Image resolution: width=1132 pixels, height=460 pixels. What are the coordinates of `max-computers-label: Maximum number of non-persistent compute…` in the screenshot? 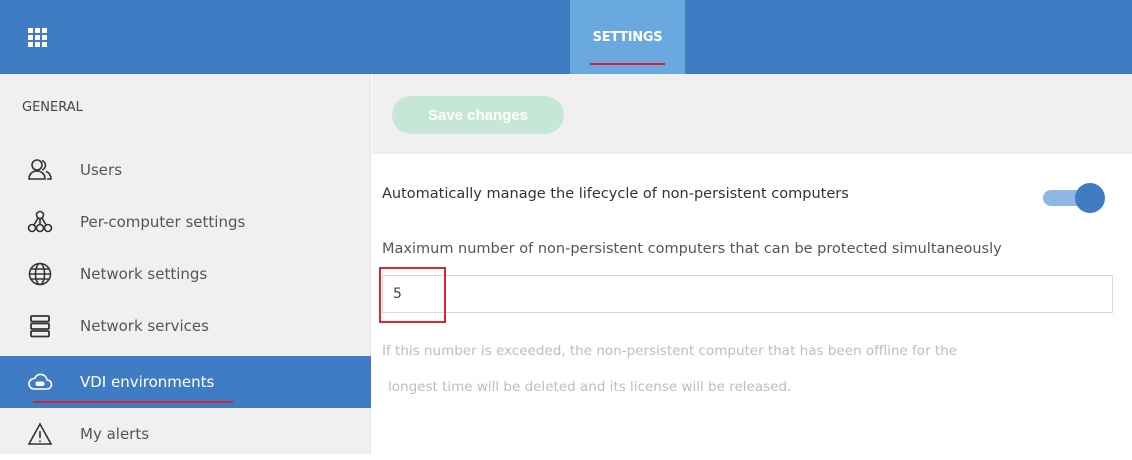 It's located at (692, 249).